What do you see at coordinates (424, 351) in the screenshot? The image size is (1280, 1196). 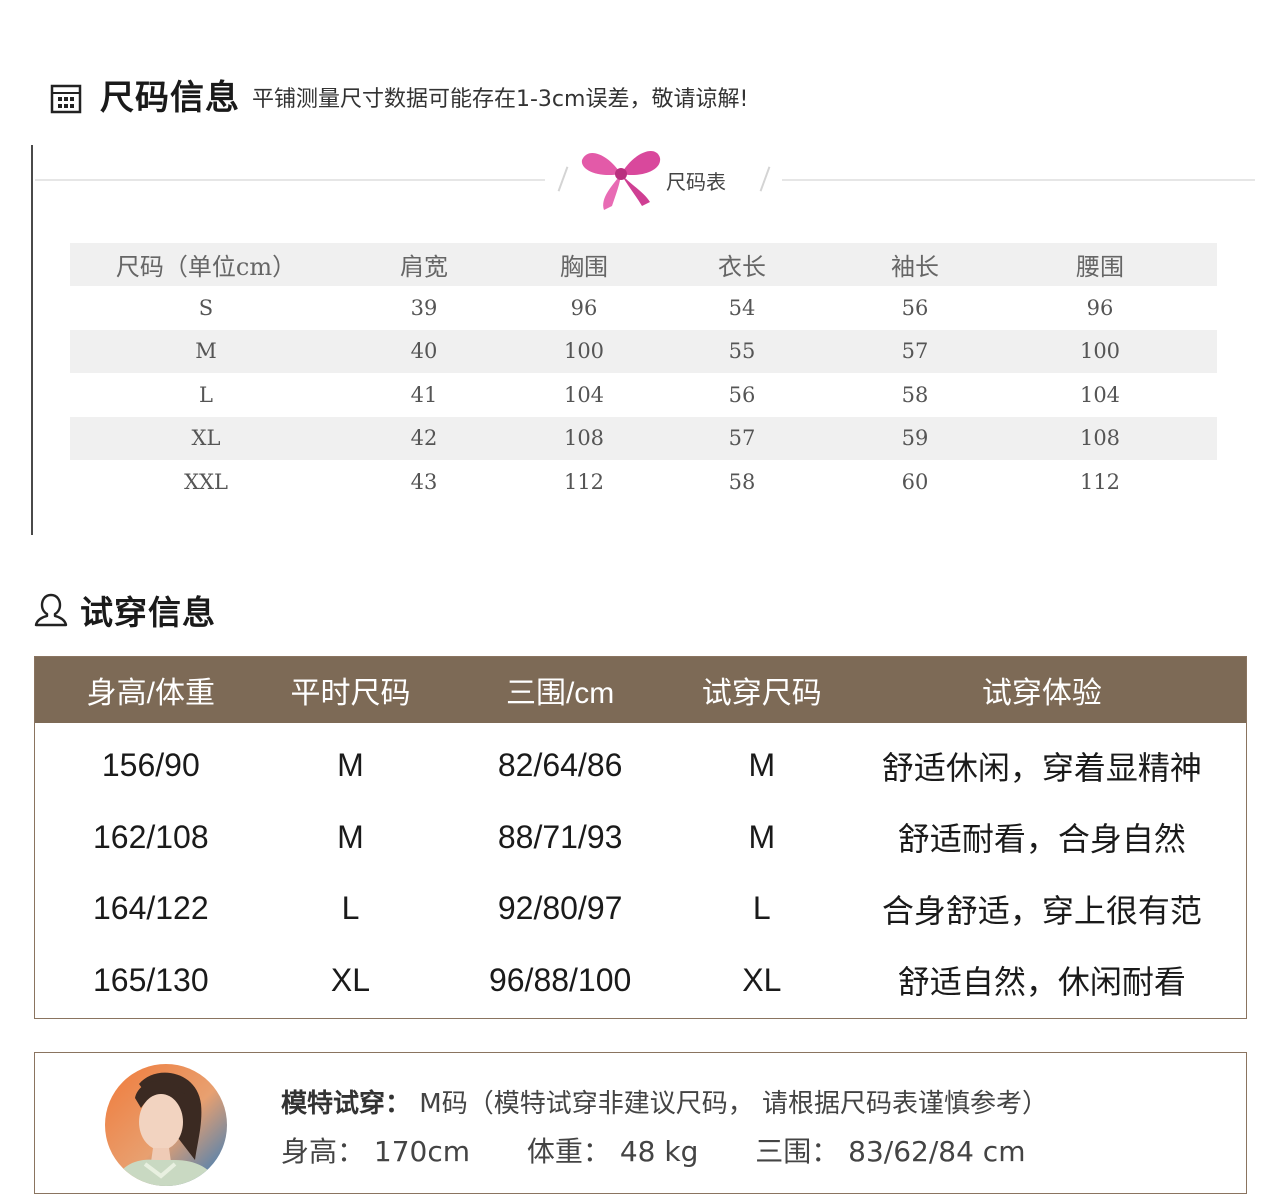 I see `table-cell: 40` at bounding box center [424, 351].